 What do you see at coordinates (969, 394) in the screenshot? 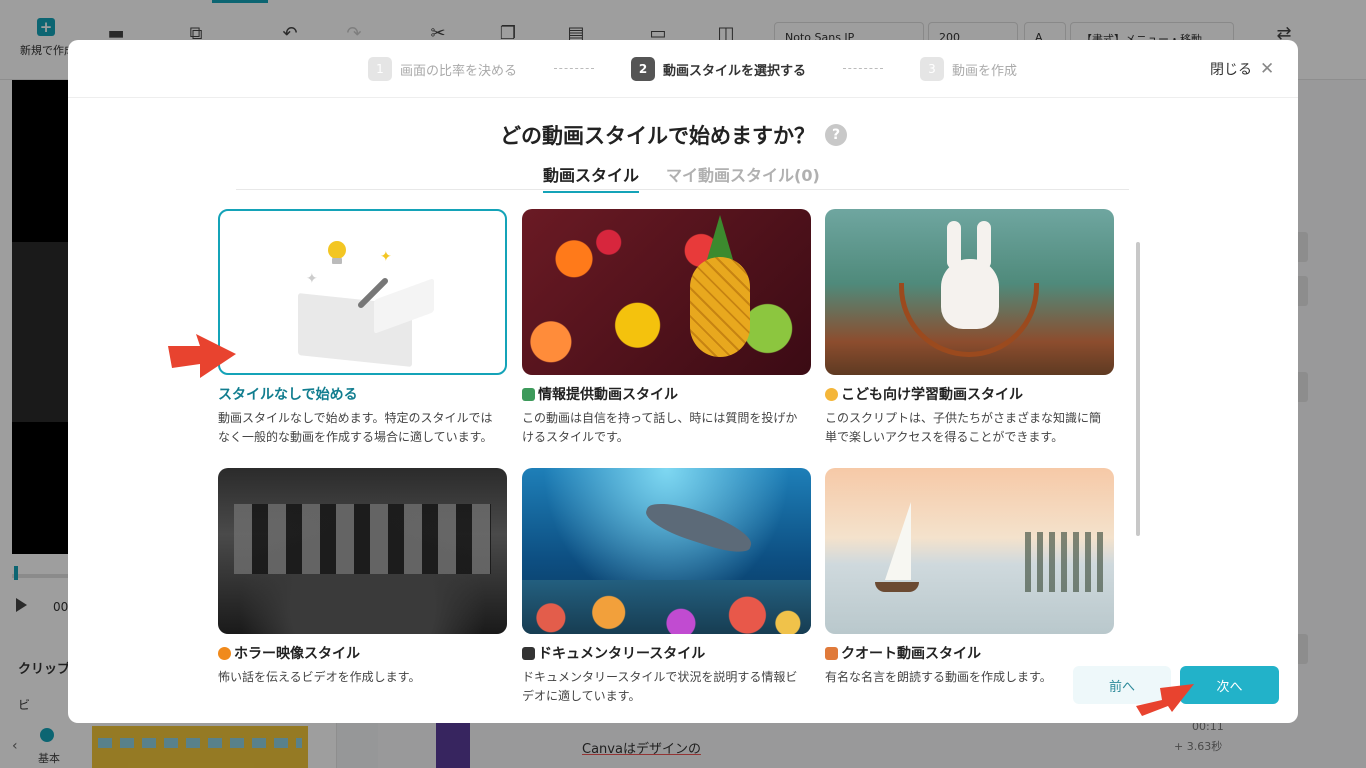
I see `style-card-title: こども向け学習動画スタイル` at bounding box center [969, 394].